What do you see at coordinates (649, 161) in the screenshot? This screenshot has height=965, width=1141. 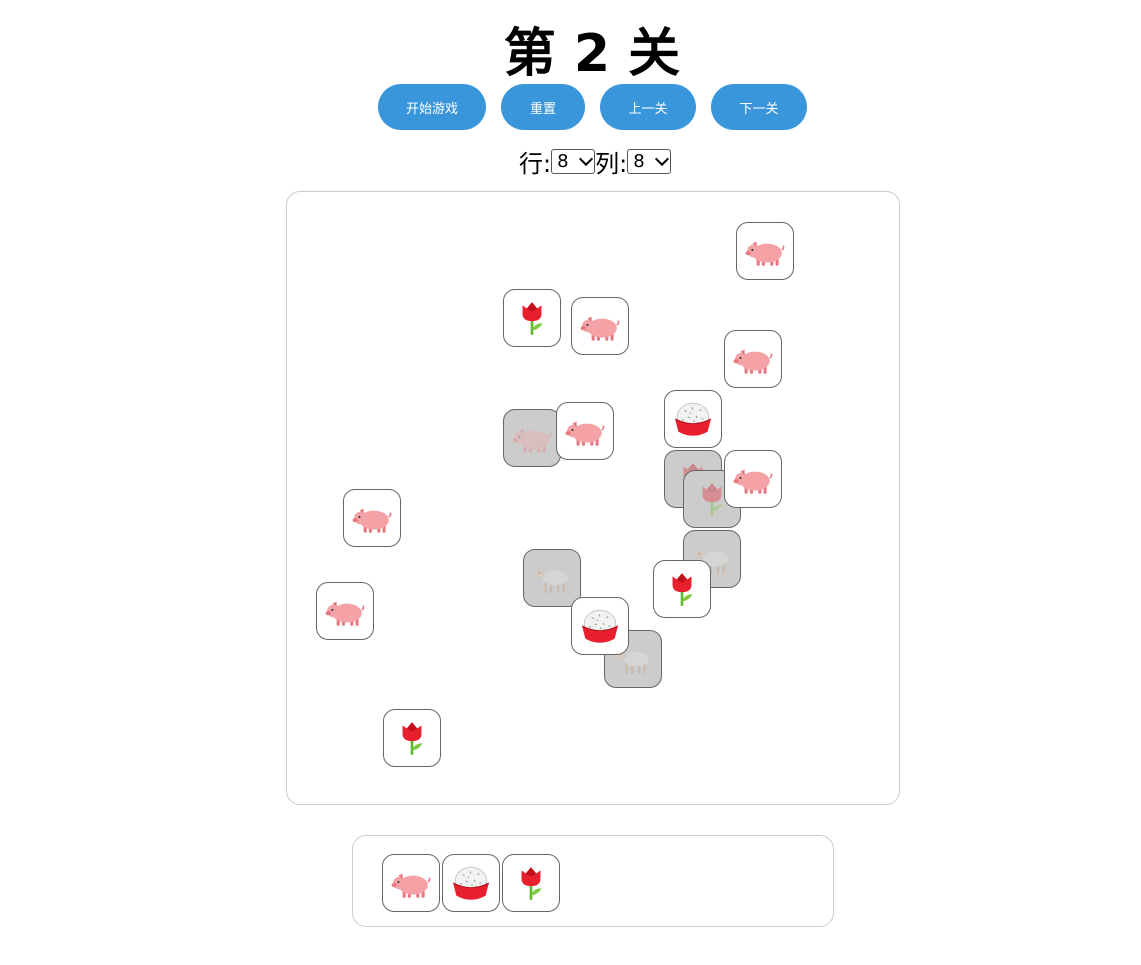 I see `cols-select: 8` at bounding box center [649, 161].